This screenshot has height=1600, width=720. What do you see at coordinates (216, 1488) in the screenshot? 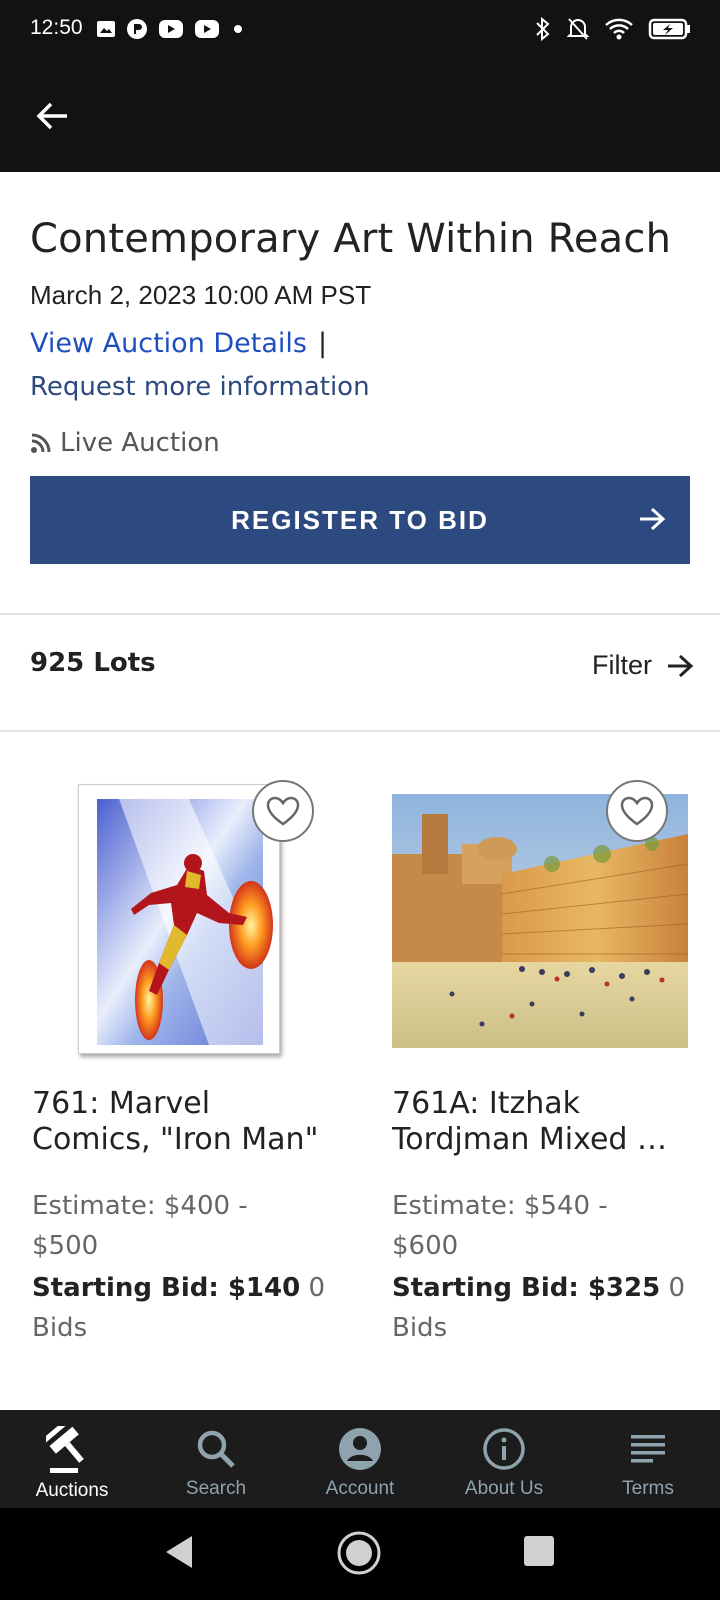
I see `nav-label: Search` at bounding box center [216, 1488].